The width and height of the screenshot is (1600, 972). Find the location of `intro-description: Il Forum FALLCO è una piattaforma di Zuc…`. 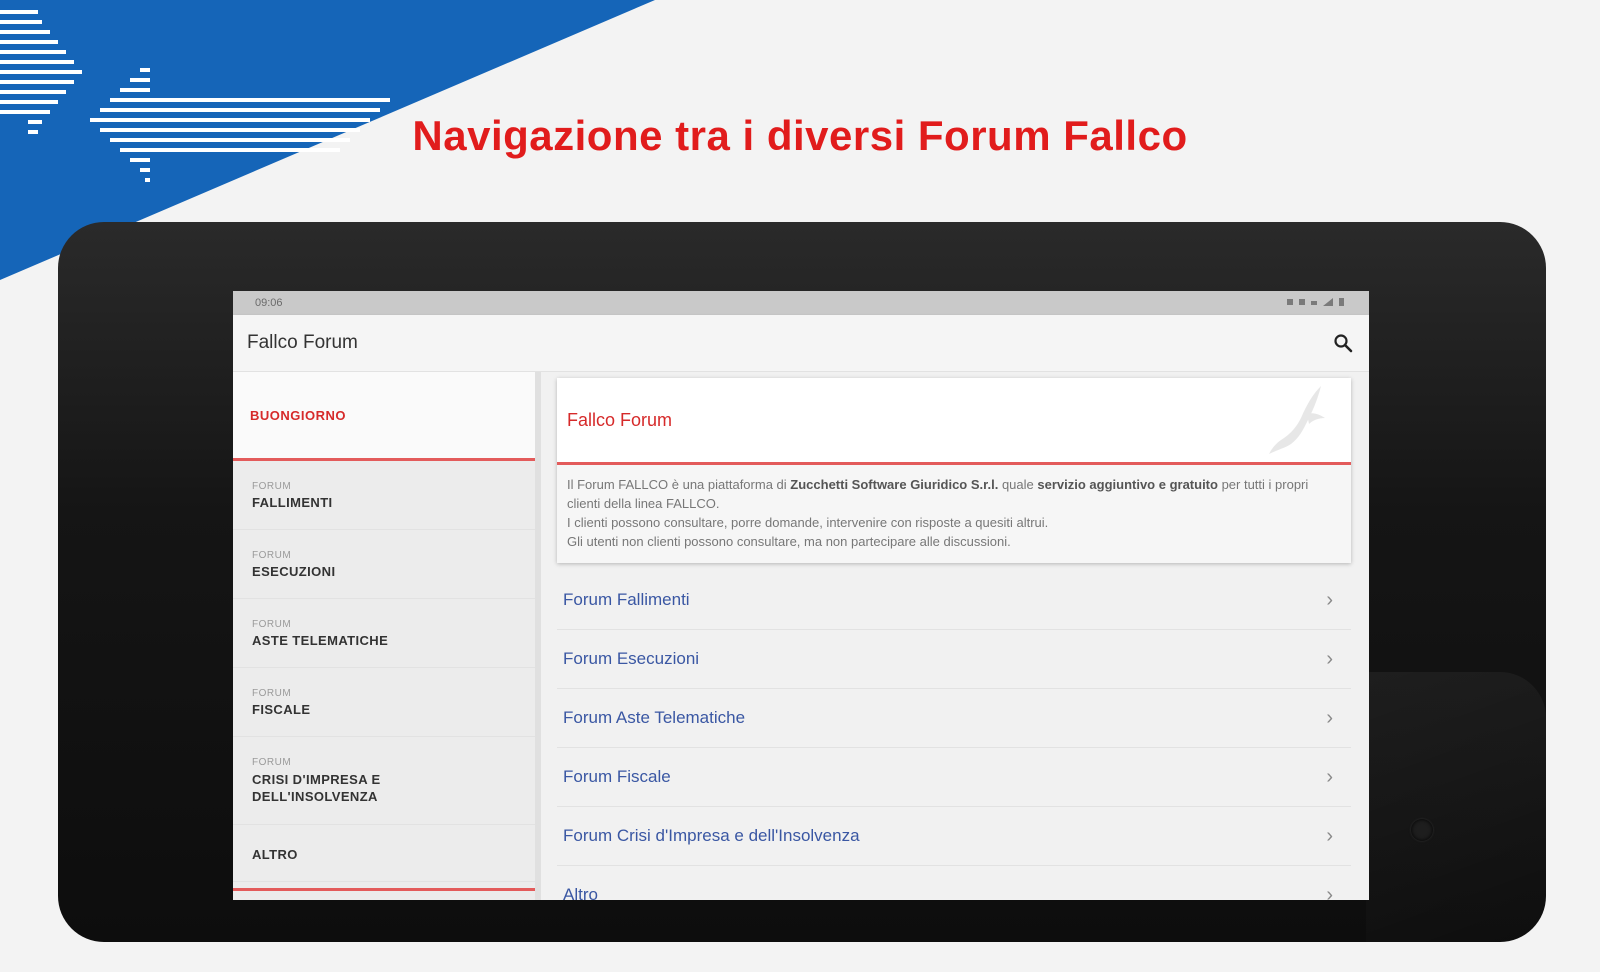

intro-description: Il Forum FALLCO è una piattaforma di Zuc… is located at coordinates (954, 514).